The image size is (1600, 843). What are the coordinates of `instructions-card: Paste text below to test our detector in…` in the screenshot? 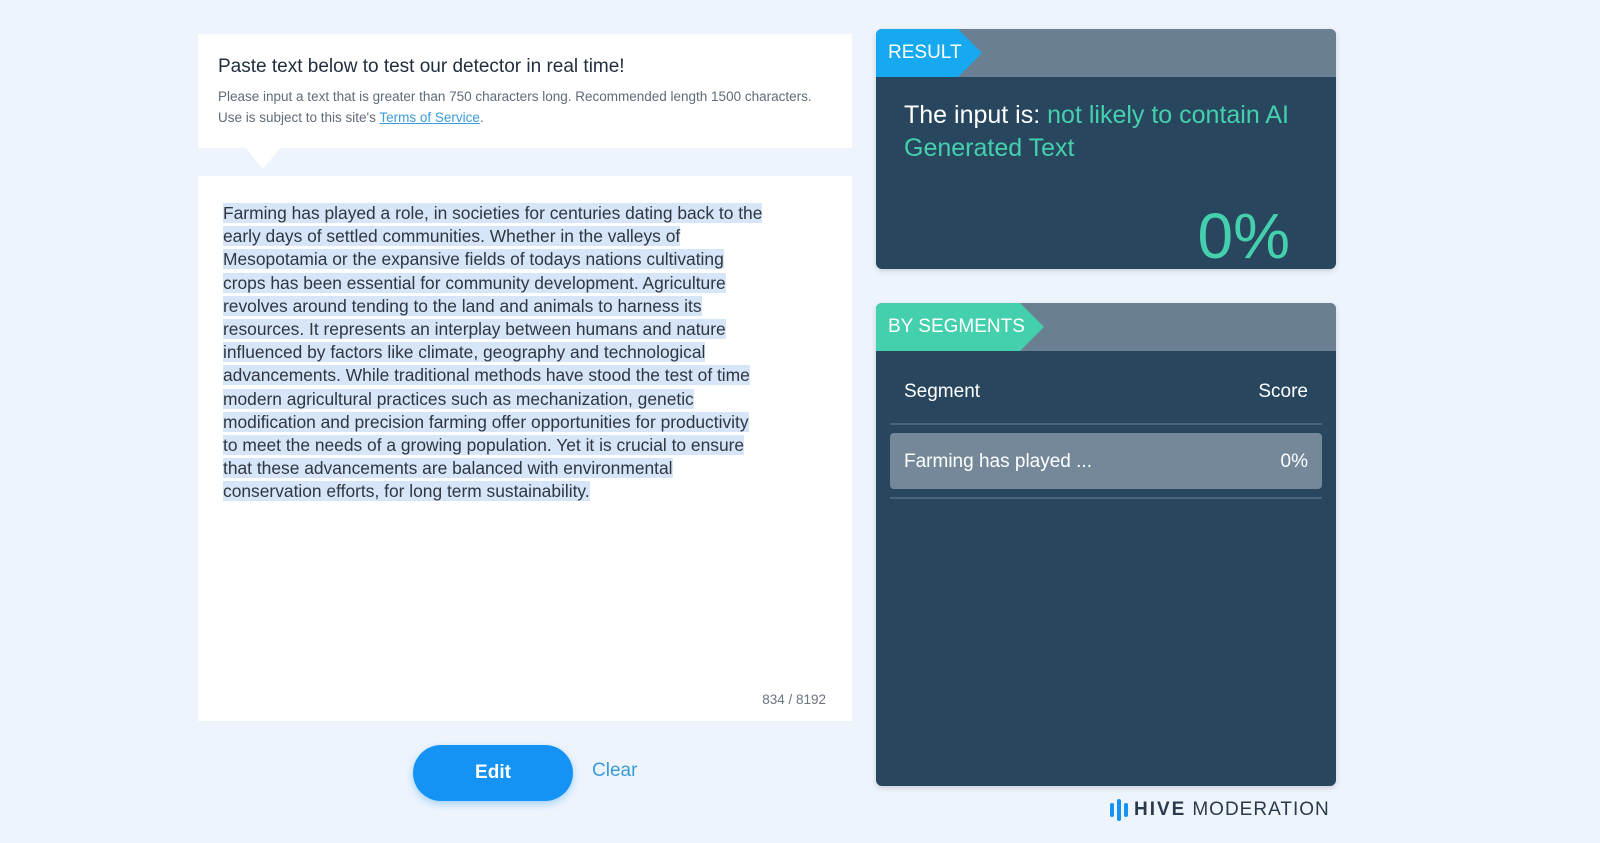 It's located at (525, 101).